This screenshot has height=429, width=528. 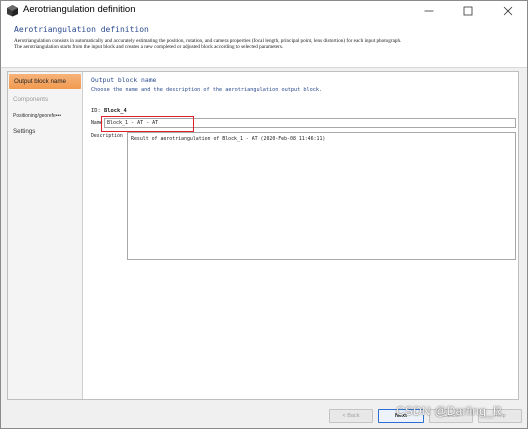 What do you see at coordinates (81, 29) in the screenshot?
I see `header-title: Aerotriangulation definition` at bounding box center [81, 29].